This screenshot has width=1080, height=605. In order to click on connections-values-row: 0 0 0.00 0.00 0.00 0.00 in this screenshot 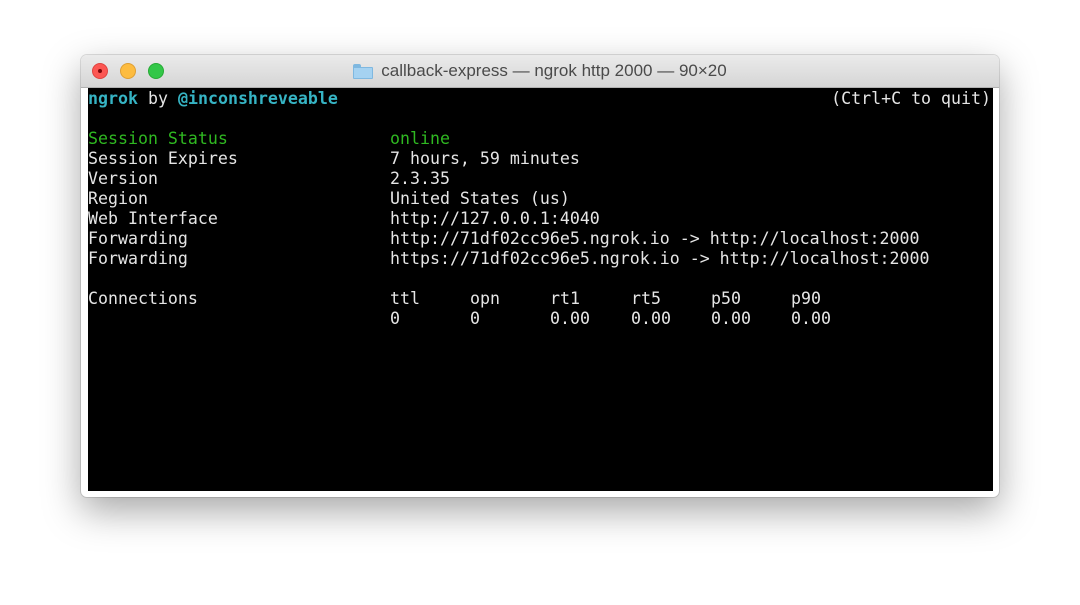, I will do `click(459, 319)`.